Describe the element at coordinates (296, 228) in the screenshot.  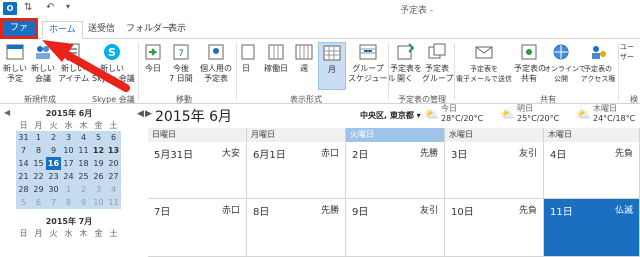
I see `day-cell: 8日 先勝` at that location.